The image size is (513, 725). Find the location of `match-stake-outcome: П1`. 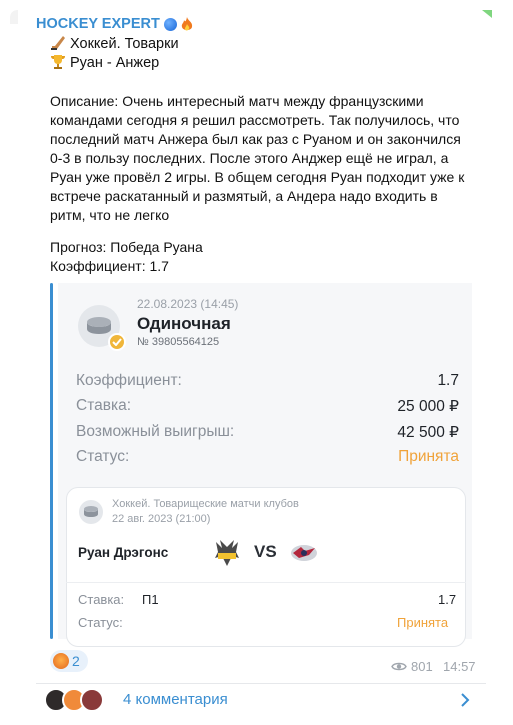

match-stake-outcome: П1 is located at coordinates (150, 599).